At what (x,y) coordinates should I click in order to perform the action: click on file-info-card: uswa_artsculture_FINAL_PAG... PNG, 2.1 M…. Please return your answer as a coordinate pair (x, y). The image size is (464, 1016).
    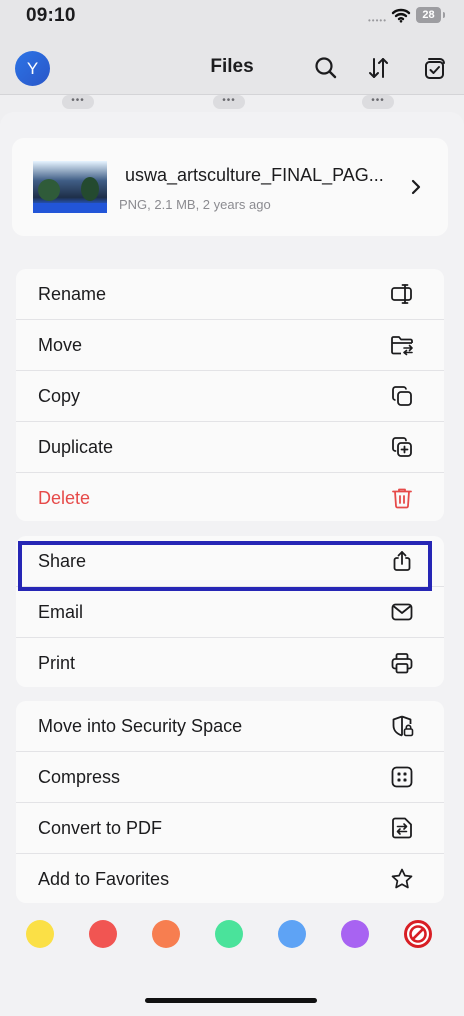
    Looking at the image, I should click on (230, 187).